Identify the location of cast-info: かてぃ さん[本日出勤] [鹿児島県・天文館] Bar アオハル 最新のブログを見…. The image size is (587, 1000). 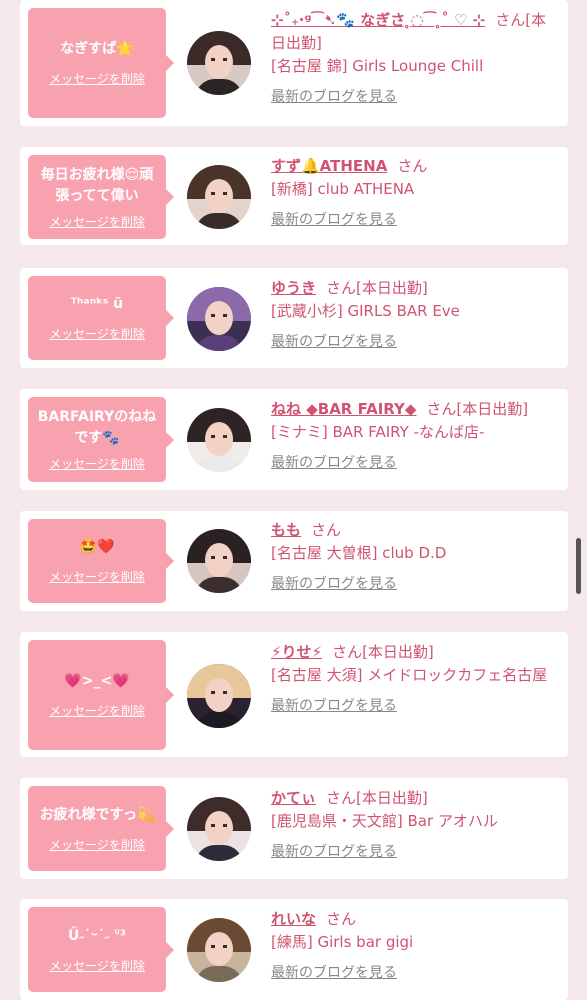
(415, 825).